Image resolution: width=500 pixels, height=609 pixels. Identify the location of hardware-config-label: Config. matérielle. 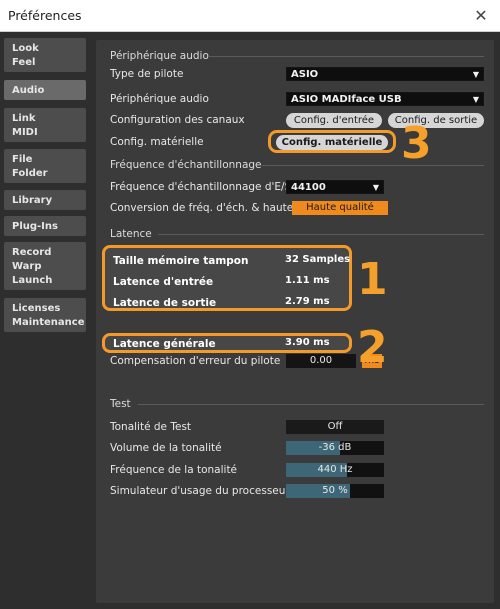
(157, 142).